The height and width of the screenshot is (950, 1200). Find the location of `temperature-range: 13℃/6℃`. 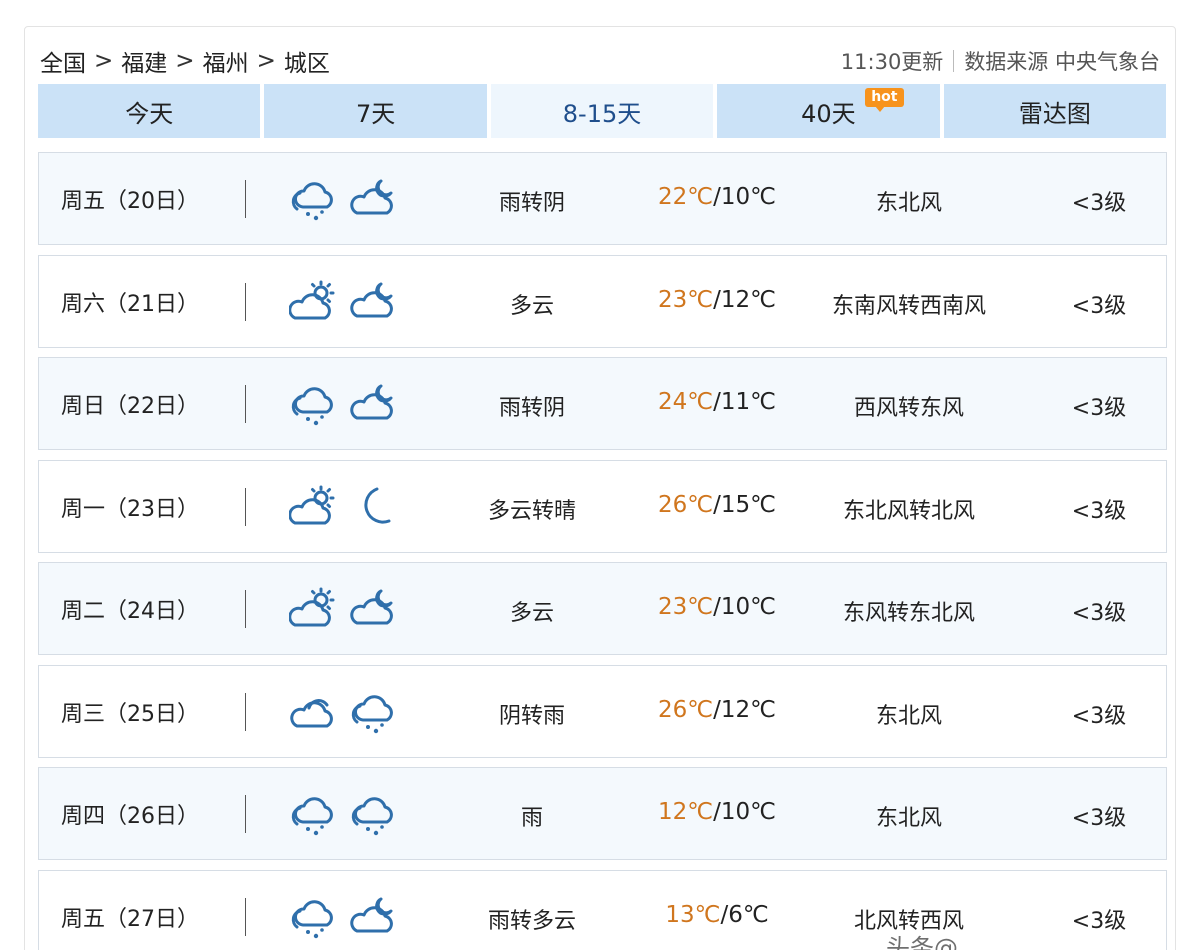

temperature-range: 13℃/6℃ is located at coordinates (717, 914).